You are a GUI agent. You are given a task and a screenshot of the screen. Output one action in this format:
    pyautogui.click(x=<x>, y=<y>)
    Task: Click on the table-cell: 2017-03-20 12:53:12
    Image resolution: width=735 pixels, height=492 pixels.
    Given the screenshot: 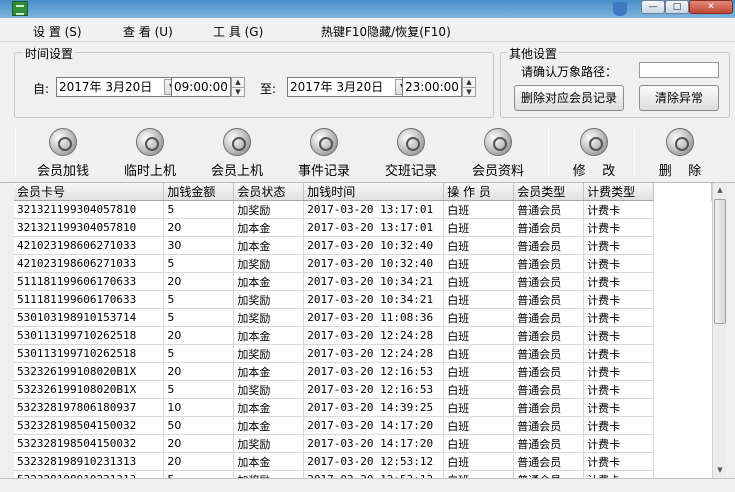 What is the action you would take?
    pyautogui.click(x=374, y=461)
    